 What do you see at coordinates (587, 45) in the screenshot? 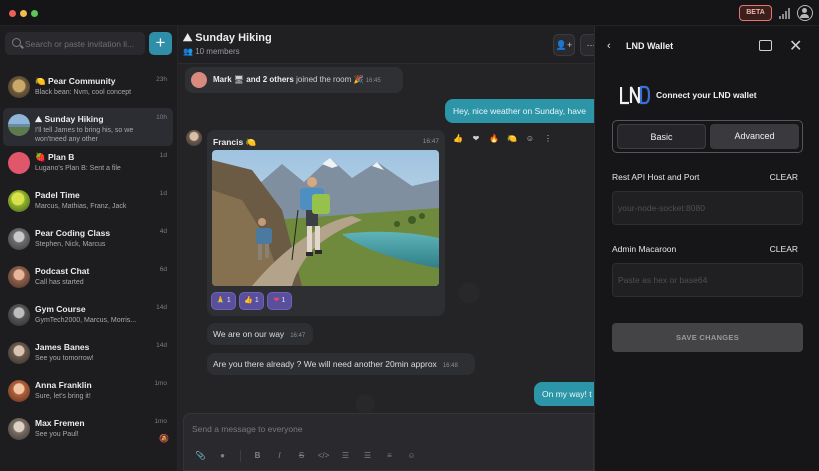
I see `more-icon: ⋯` at bounding box center [587, 45].